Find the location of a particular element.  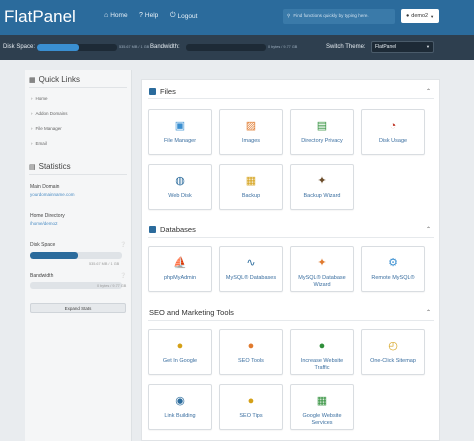

disk-space-label: Disk Space is located at coordinates (43, 245).